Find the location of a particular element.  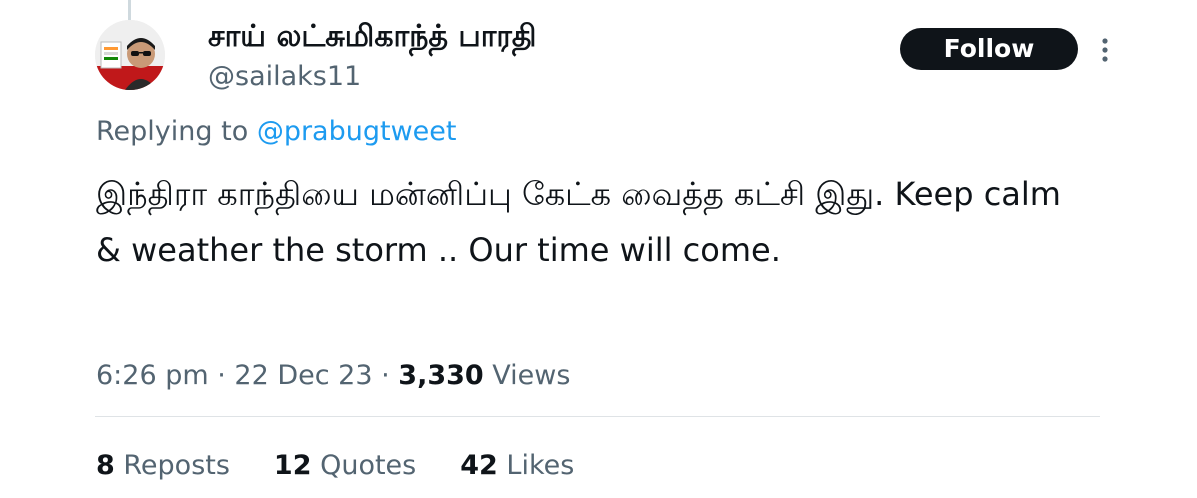

reposts-stat: 8 Reposts is located at coordinates (163, 466).